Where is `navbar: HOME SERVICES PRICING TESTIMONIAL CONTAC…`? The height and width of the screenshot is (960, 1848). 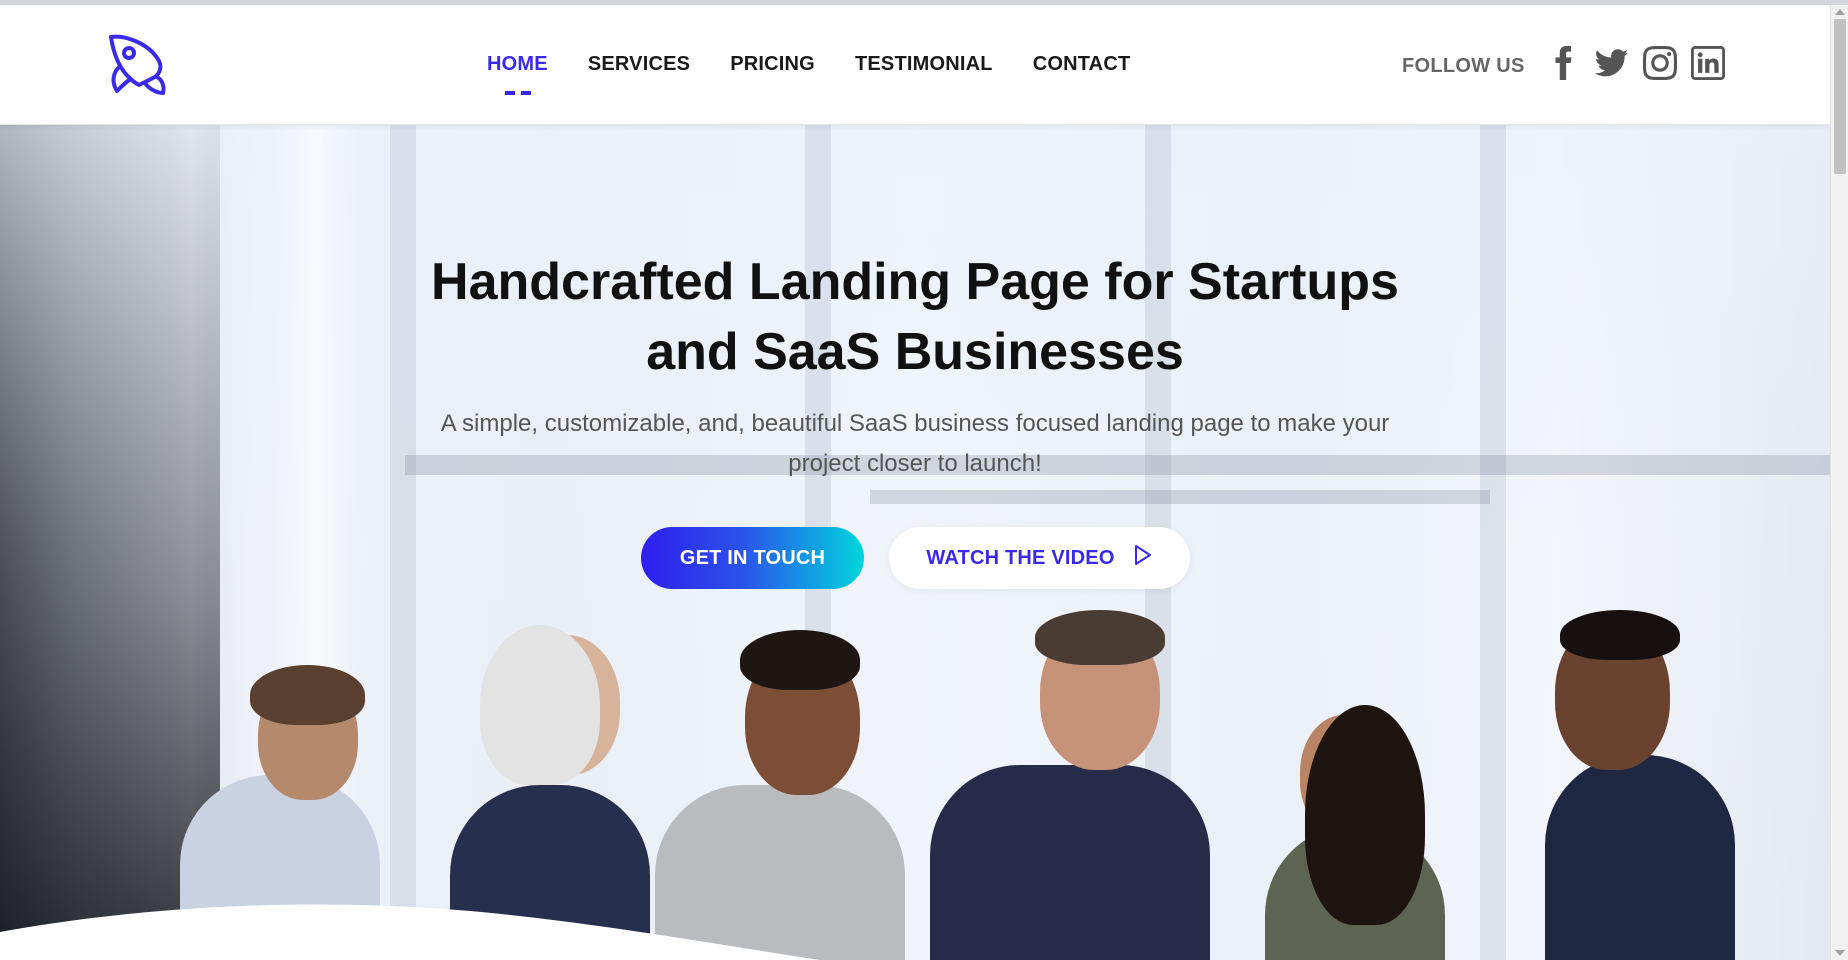
navbar: HOME SERVICES PRICING TESTIMONIAL CONTAC… is located at coordinates (915, 65).